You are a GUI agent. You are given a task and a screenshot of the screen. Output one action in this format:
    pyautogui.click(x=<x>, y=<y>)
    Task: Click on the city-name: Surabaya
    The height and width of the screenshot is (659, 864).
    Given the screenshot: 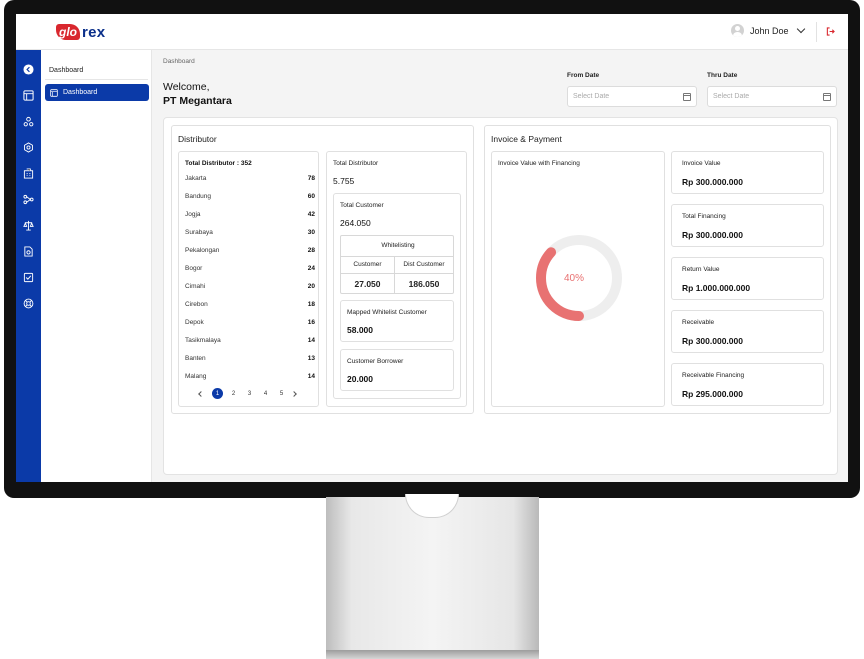 What is the action you would take?
    pyautogui.click(x=199, y=232)
    